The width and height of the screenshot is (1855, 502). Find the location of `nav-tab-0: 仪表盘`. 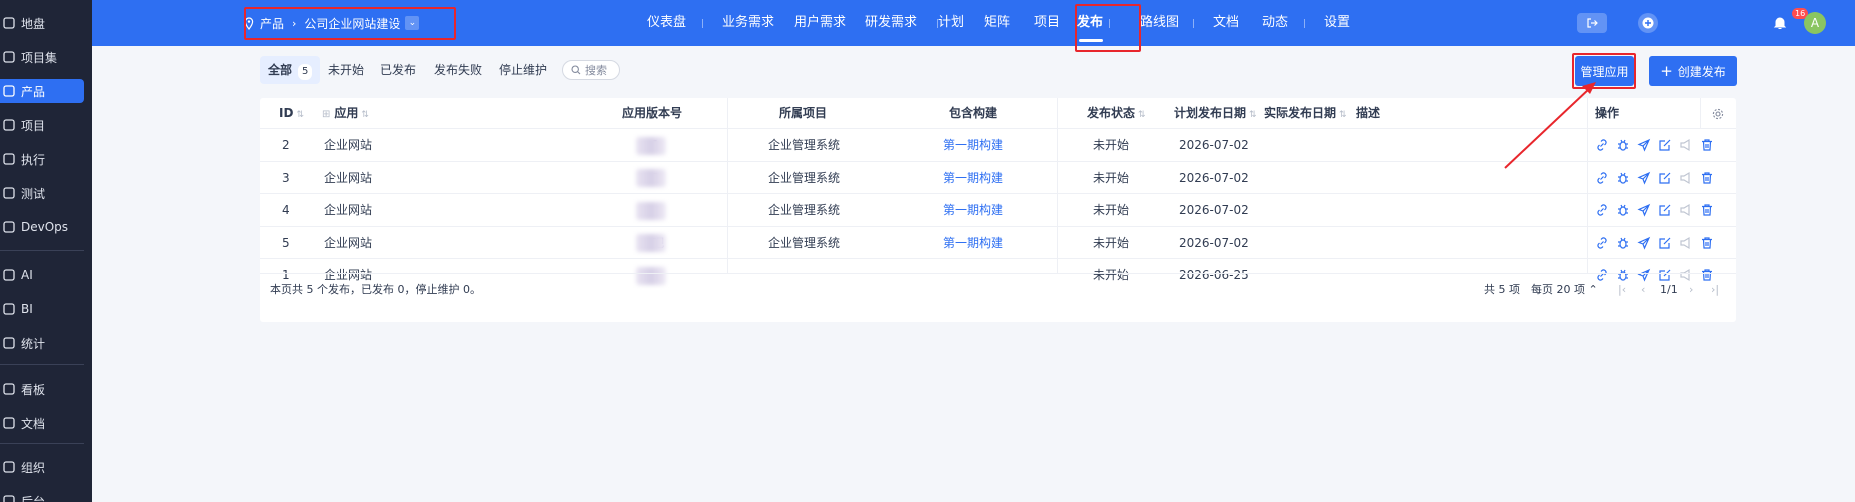

nav-tab-0: 仪表盘 is located at coordinates (666, 23).